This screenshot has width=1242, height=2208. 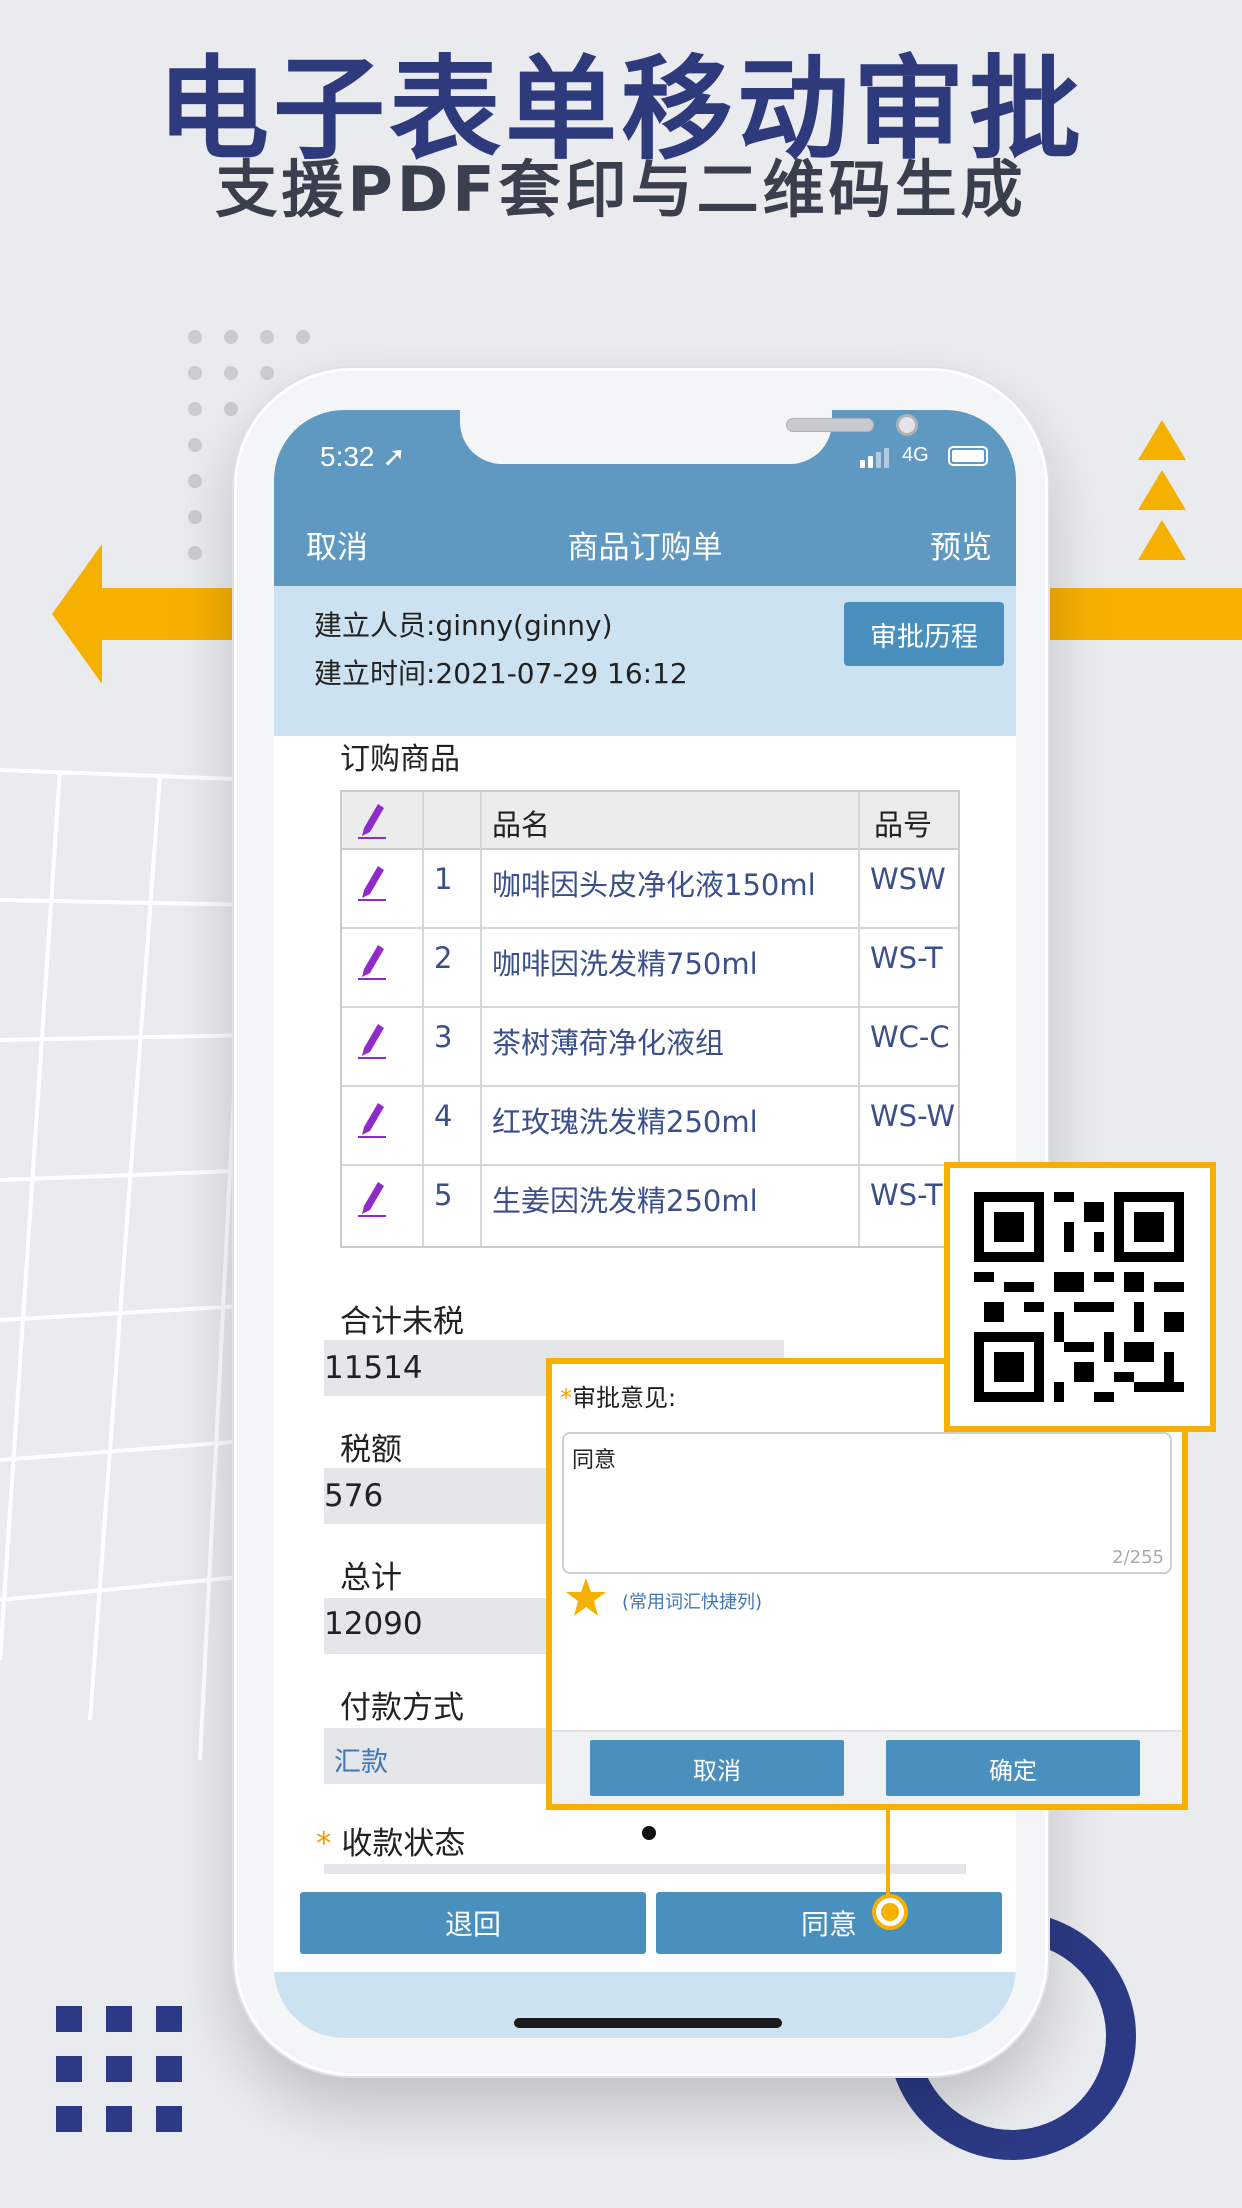 What do you see at coordinates (867, 1767) in the screenshot?
I see `popup-footer: 取消 确定` at bounding box center [867, 1767].